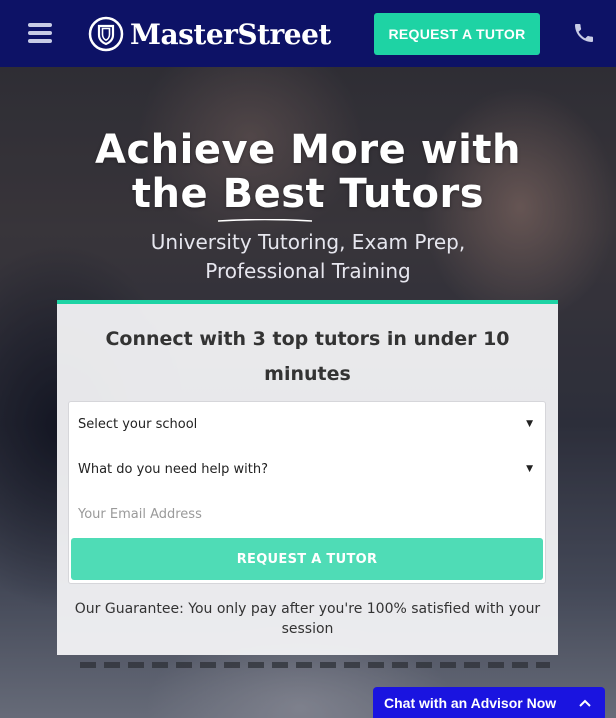  I want to click on brand-logo: MasterStreet, so click(209, 34).